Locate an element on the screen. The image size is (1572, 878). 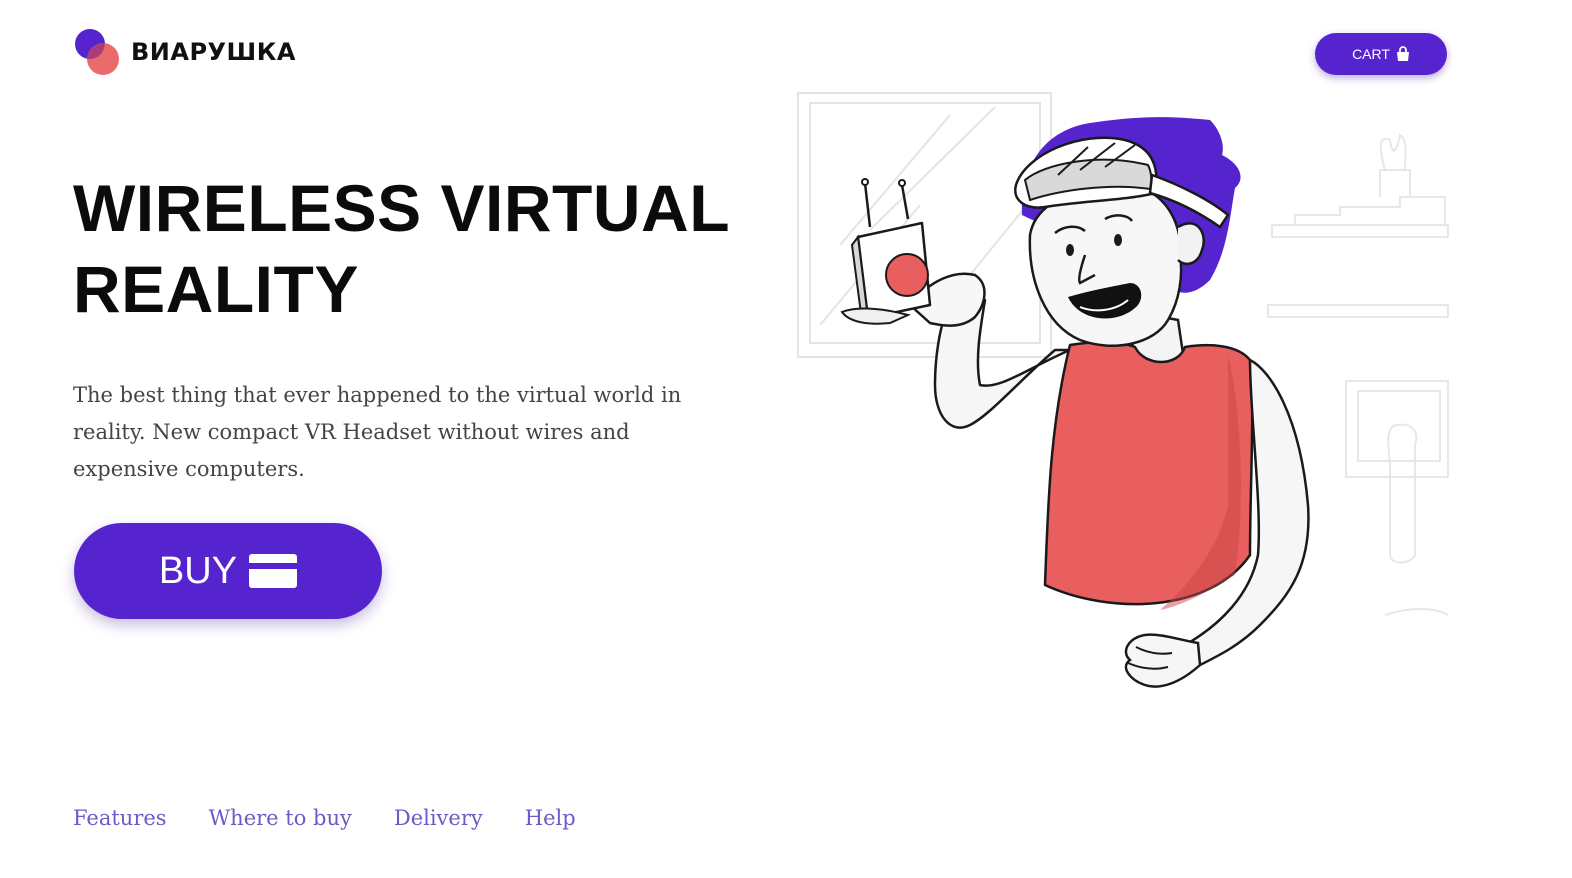
hero-title-line-2: REALITY is located at coordinates (216, 289).